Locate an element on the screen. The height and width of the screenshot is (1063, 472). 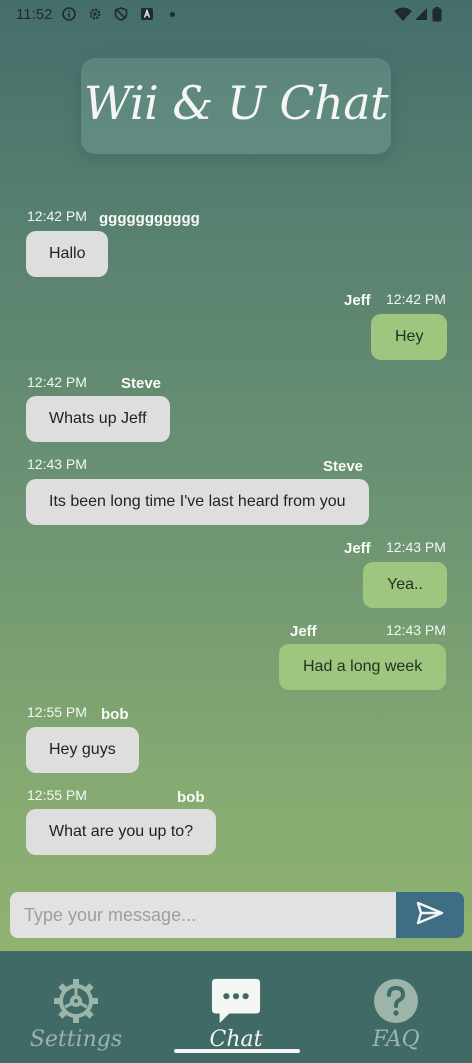
status-time: 11:52 is located at coordinates (34, 14).